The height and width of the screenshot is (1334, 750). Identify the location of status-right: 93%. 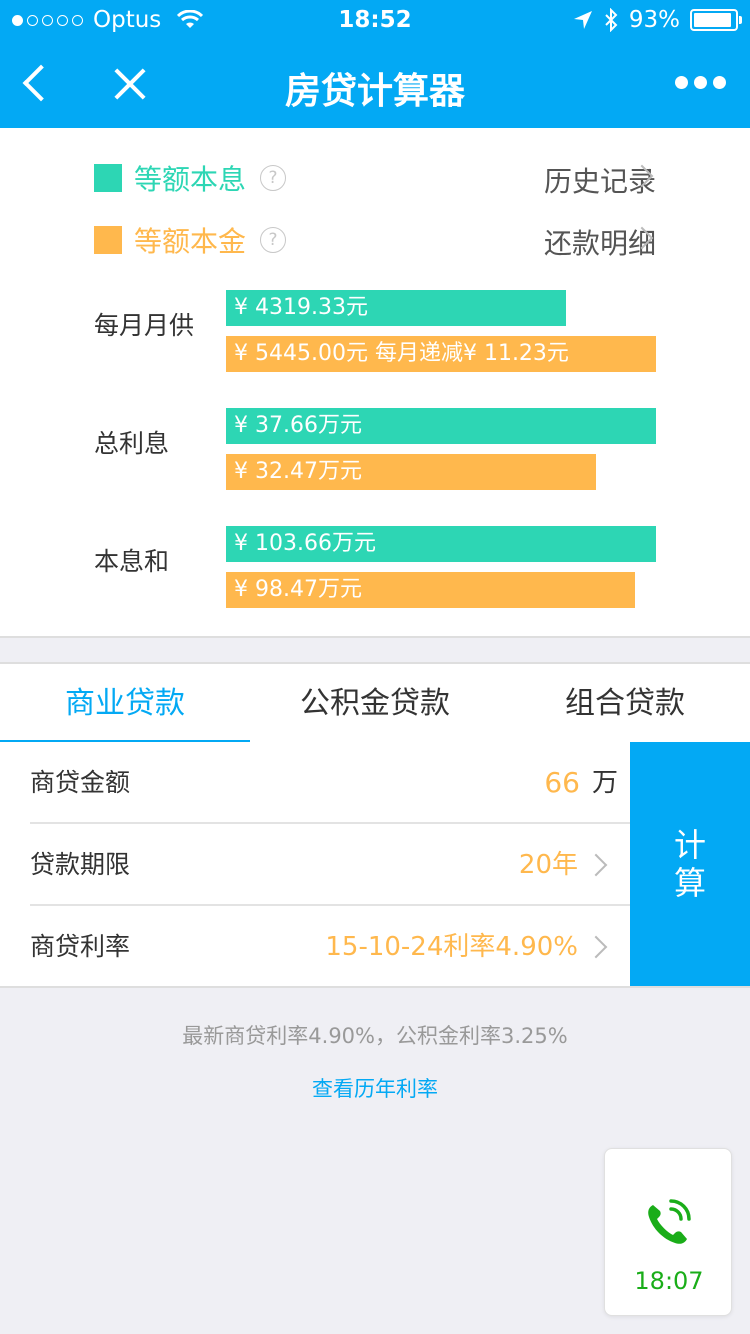
(657, 20).